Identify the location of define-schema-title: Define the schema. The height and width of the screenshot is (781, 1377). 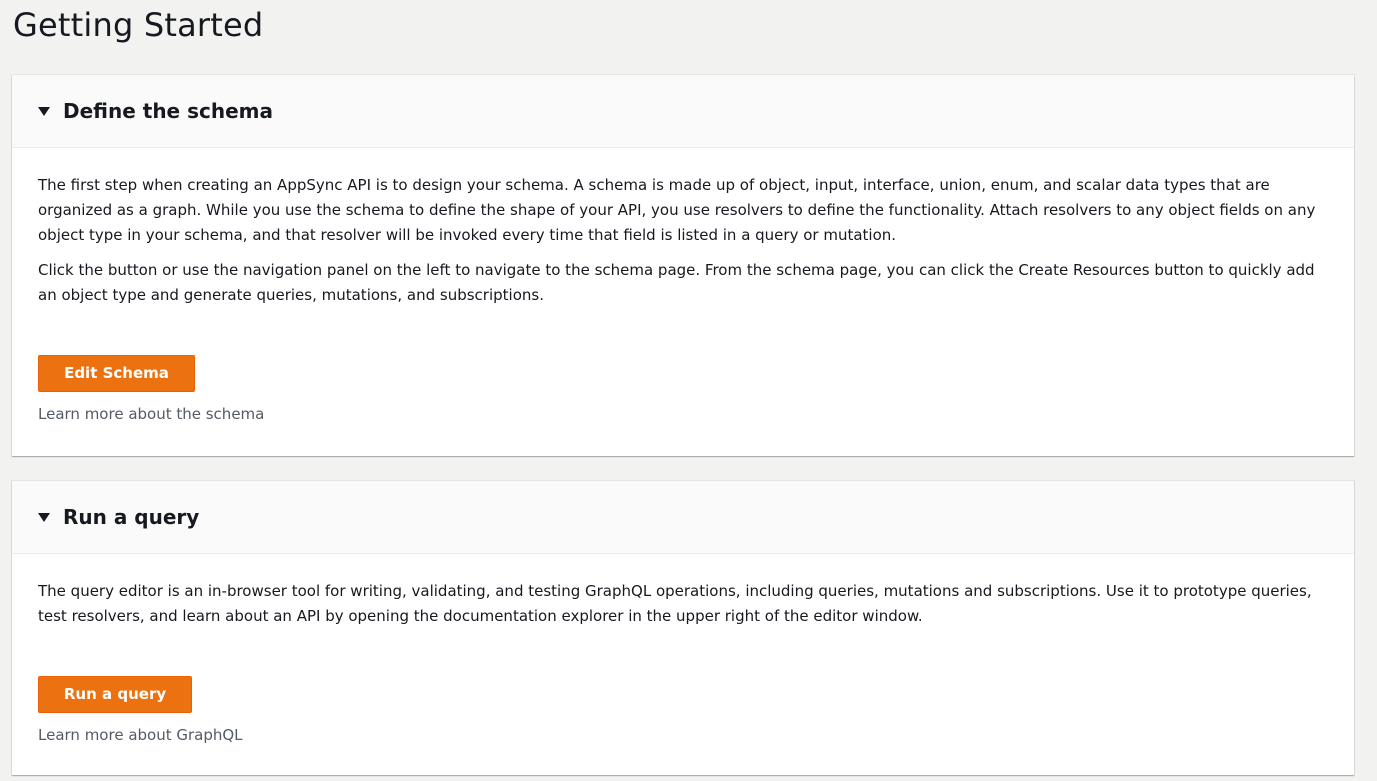
(168, 111).